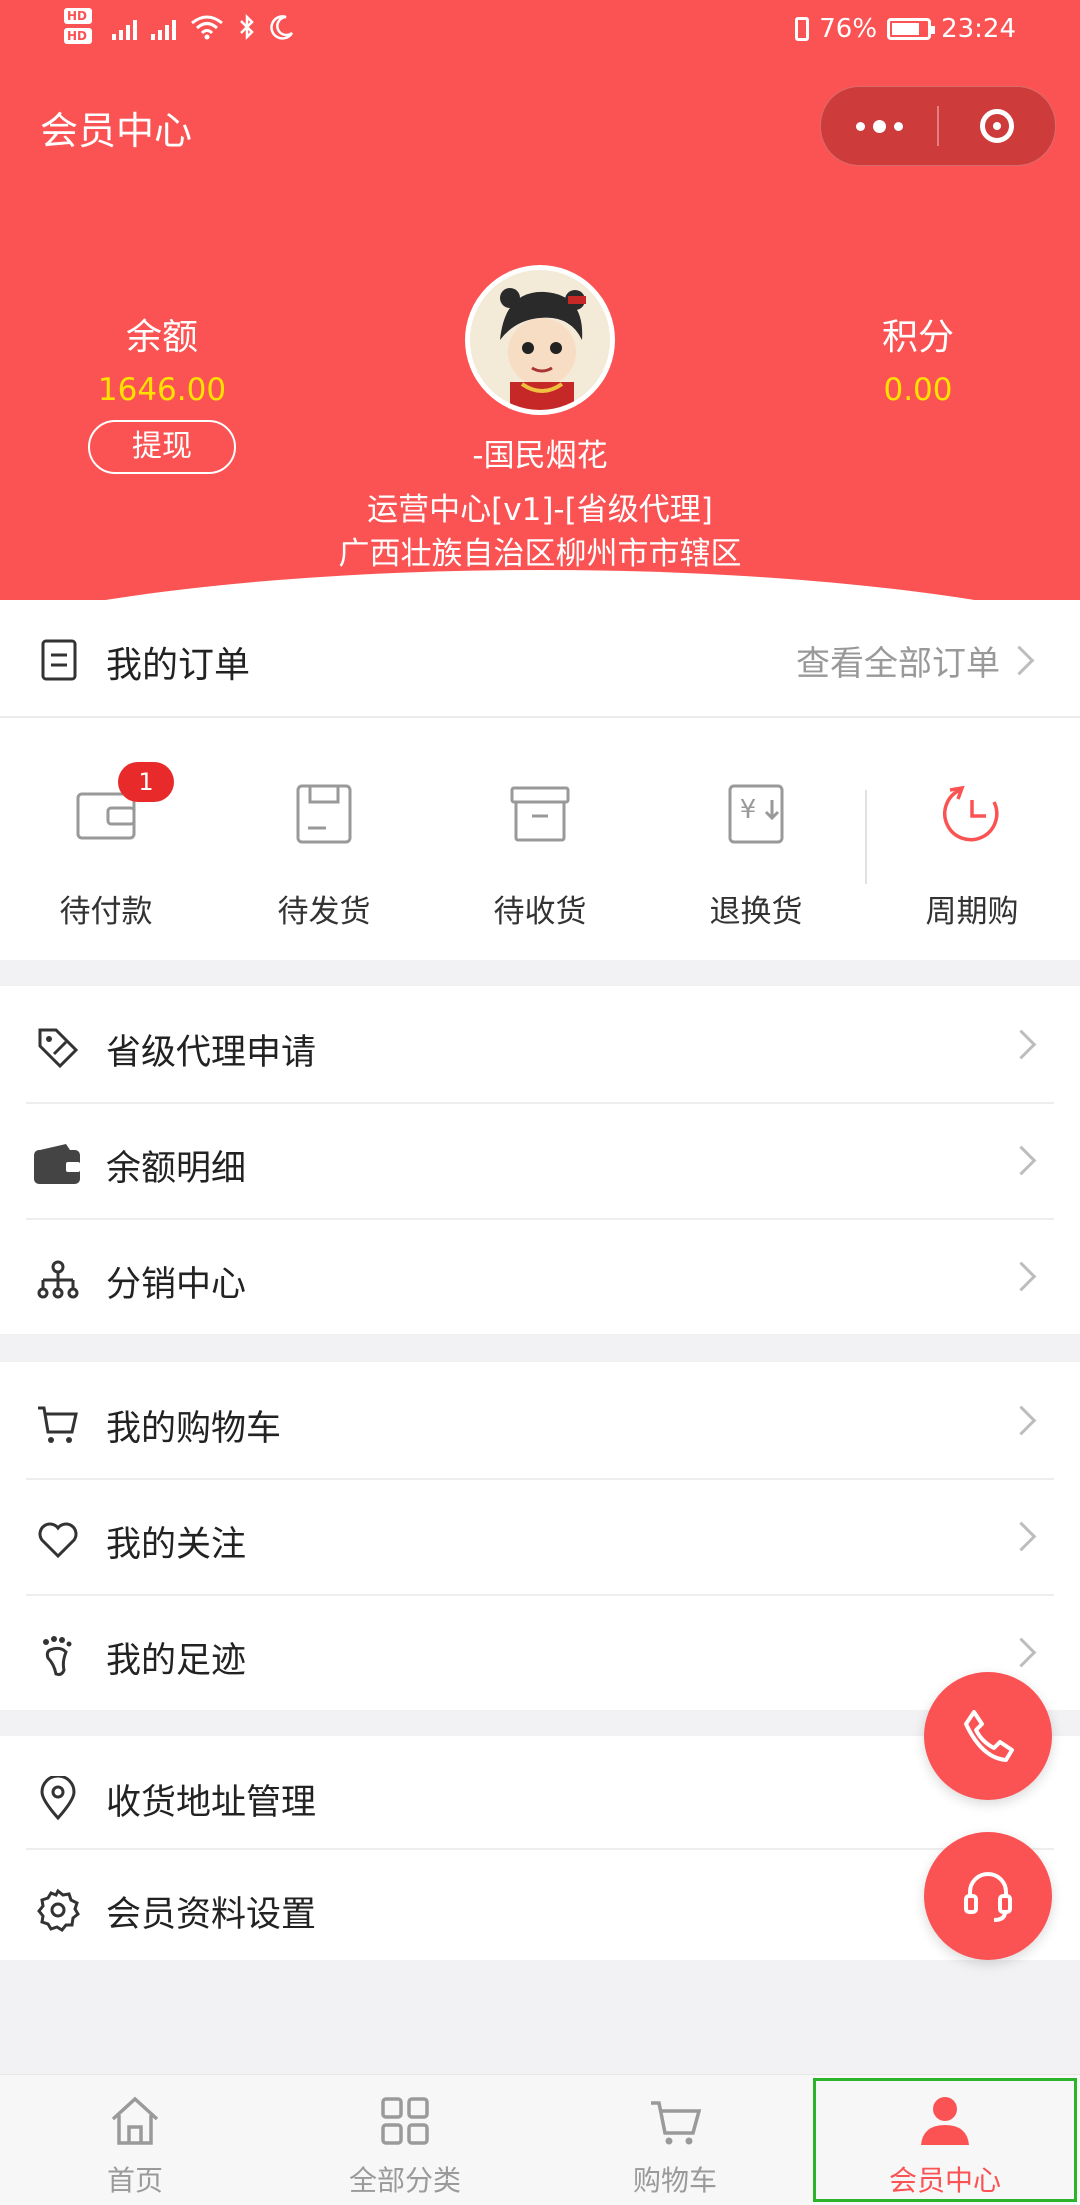  What do you see at coordinates (58, 1048) in the screenshot?
I see `tag-icon` at bounding box center [58, 1048].